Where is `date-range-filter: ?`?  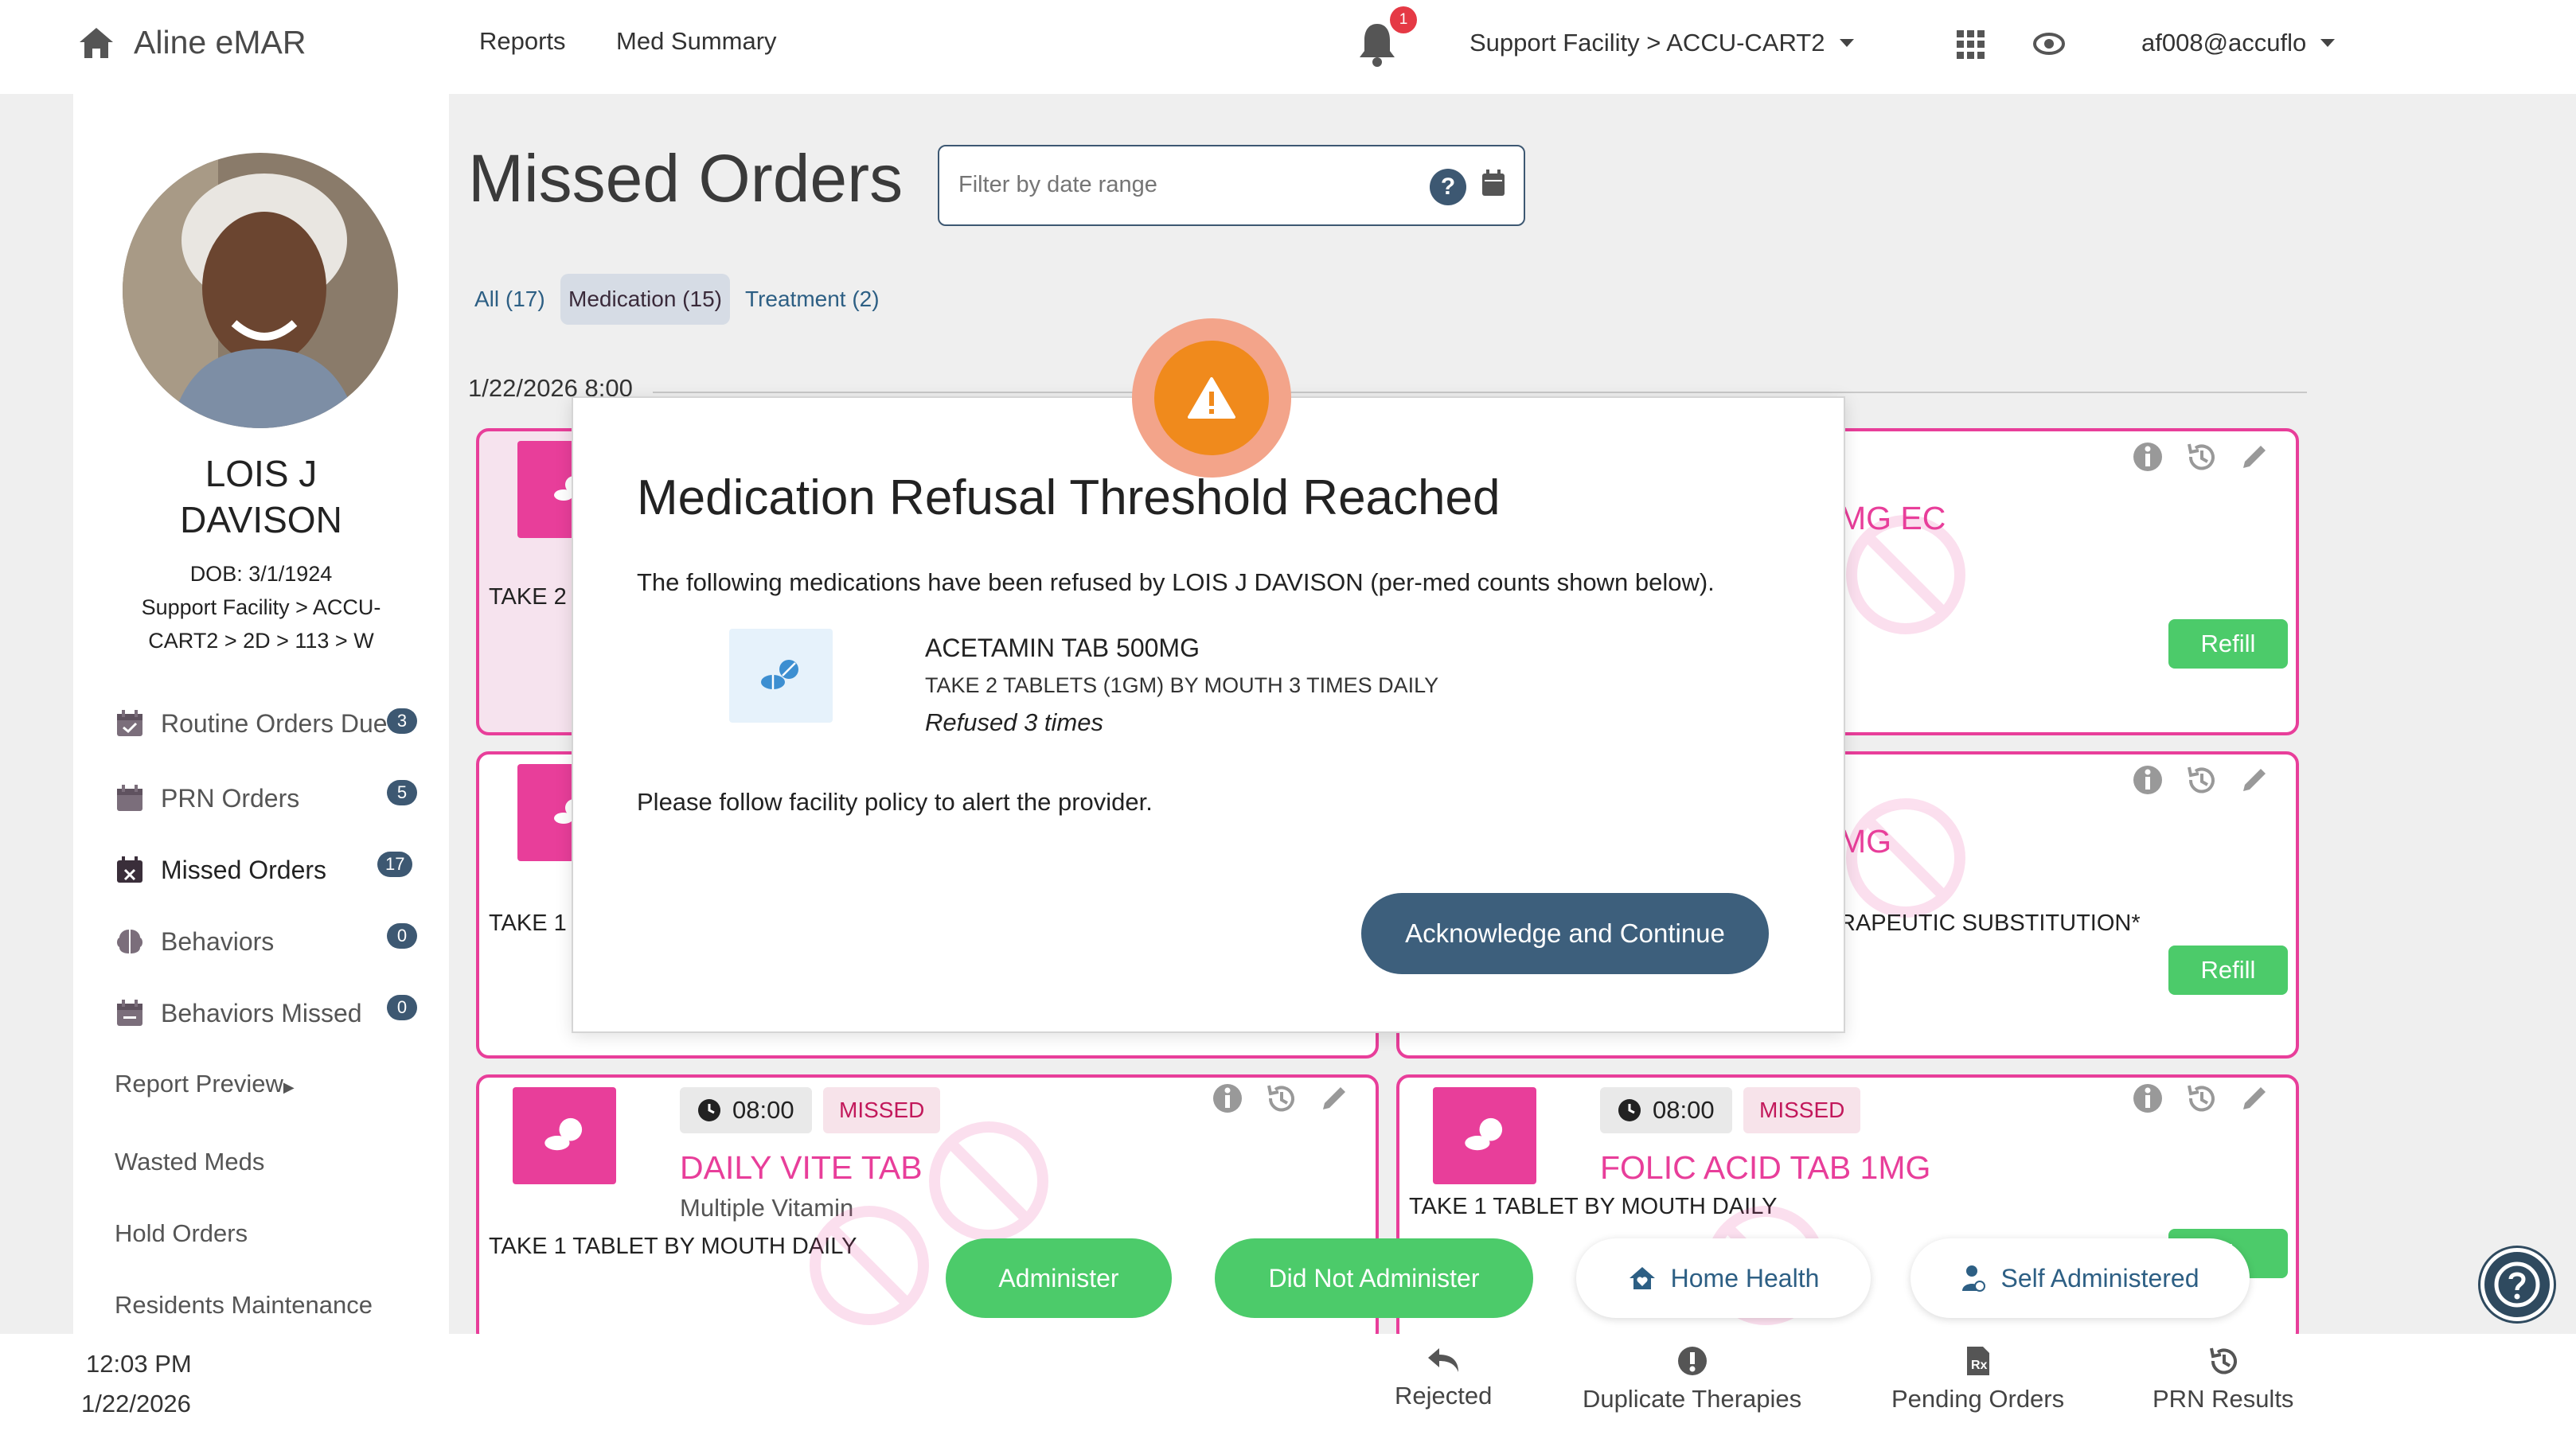
date-range-filter: ? is located at coordinates (1231, 185).